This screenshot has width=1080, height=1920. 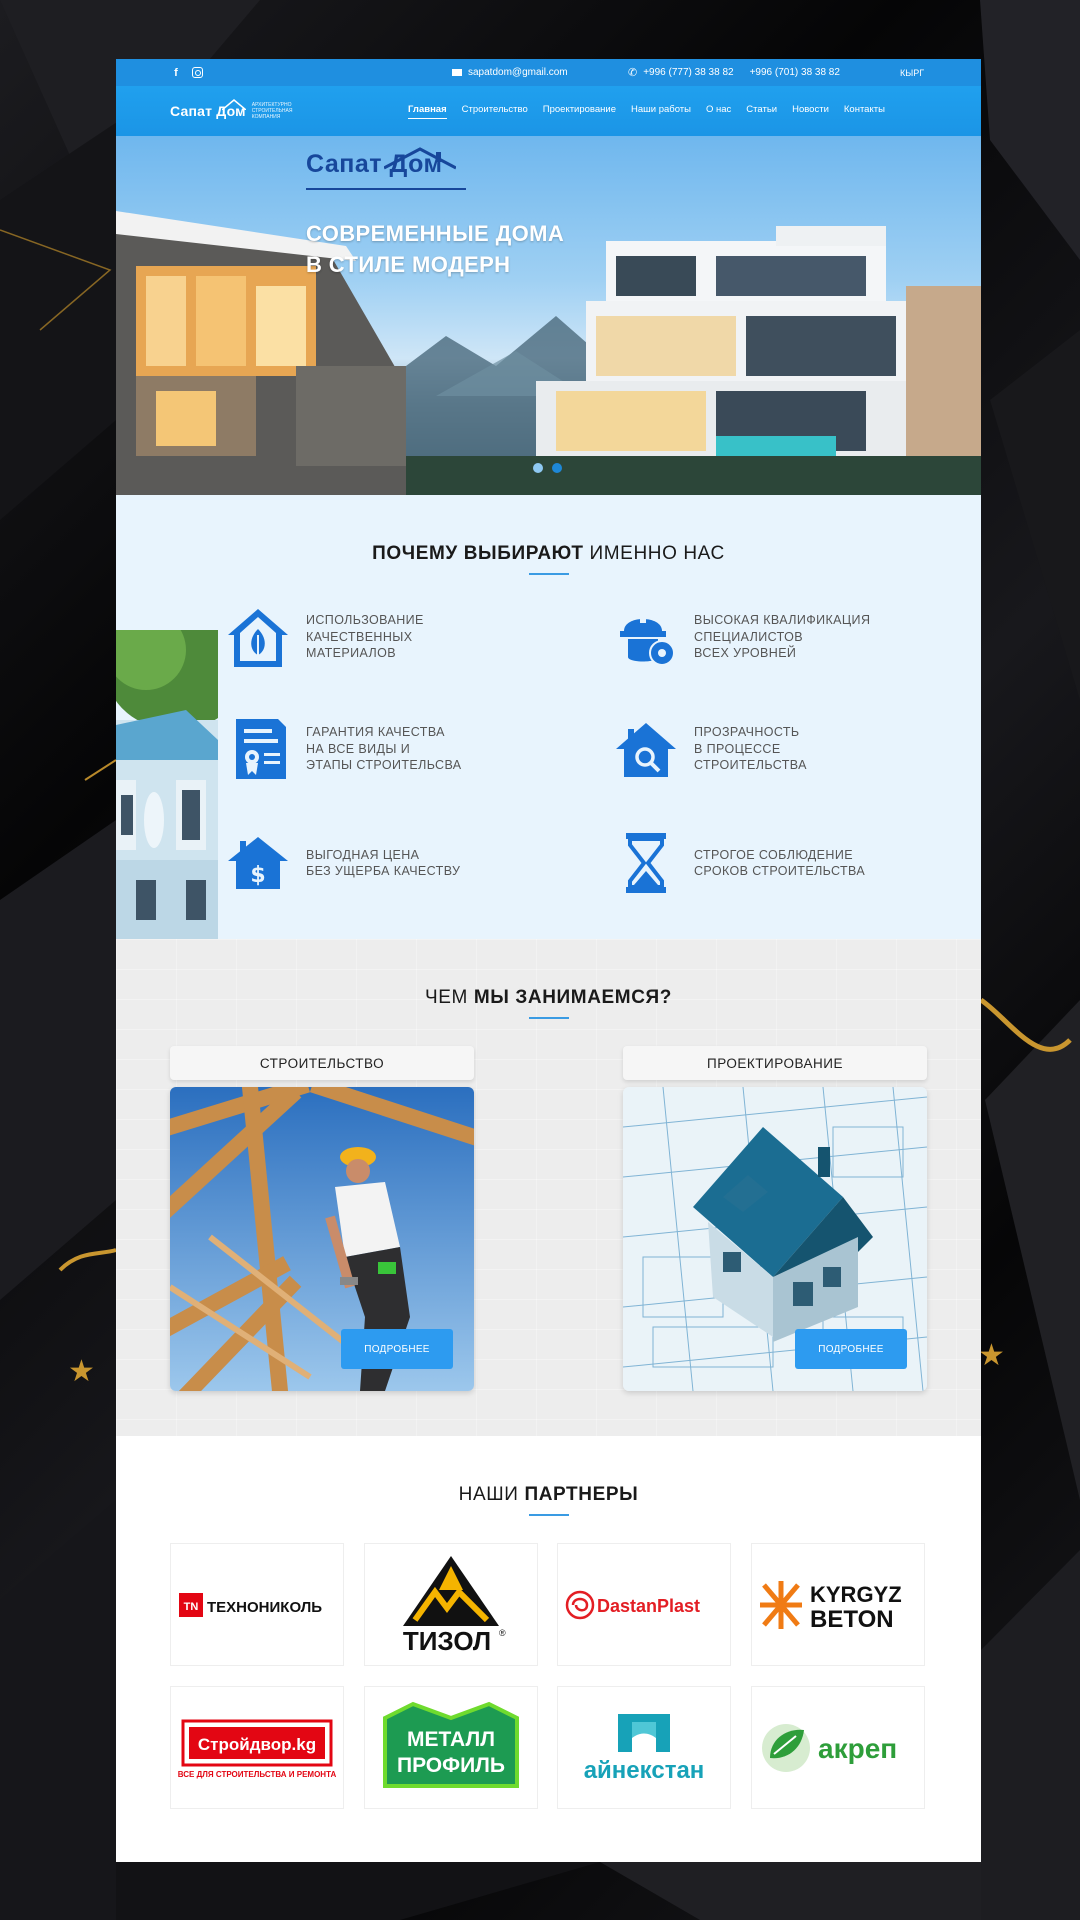 I want to click on feature-line: СРОКОВ СТРОИТЕЛЬСТВА, so click(x=780, y=871).